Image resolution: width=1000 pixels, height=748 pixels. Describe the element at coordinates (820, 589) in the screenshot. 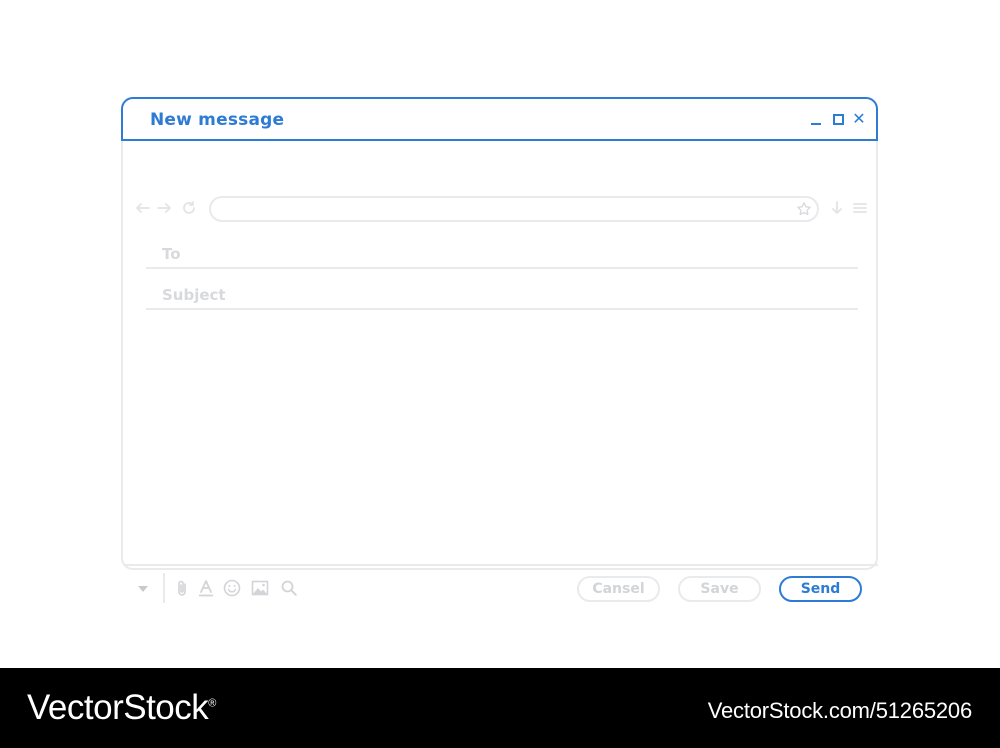

I see `send-button: Send` at that location.